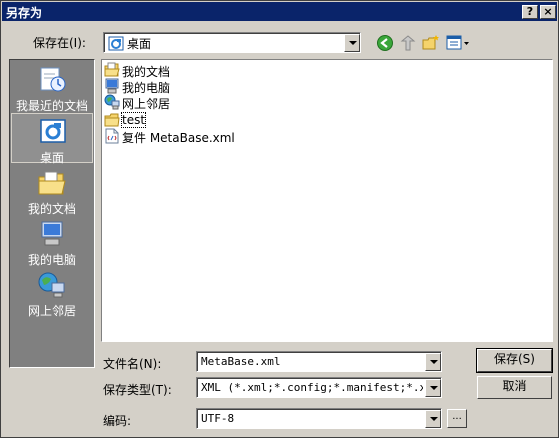 This screenshot has height=438, width=559. What do you see at coordinates (59, 43) in the screenshot?
I see `save-in-label: 保存在(I):` at bounding box center [59, 43].